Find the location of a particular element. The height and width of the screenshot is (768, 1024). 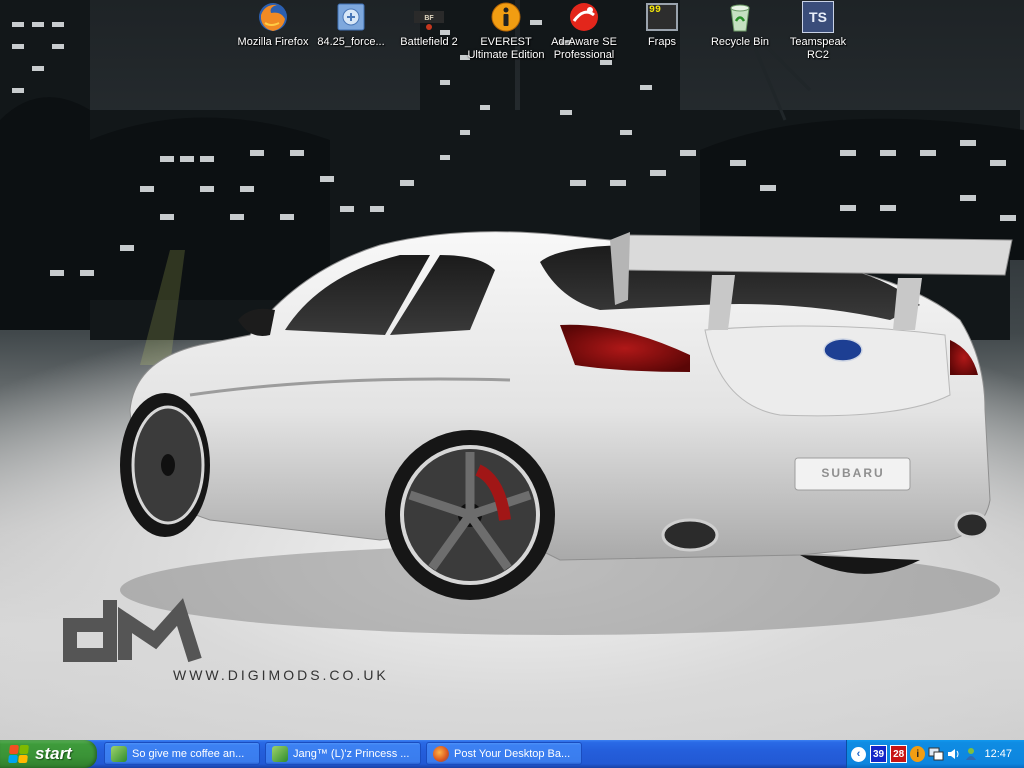

desktop-icon-label: Recycle Bin is located at coordinates (740, 42).